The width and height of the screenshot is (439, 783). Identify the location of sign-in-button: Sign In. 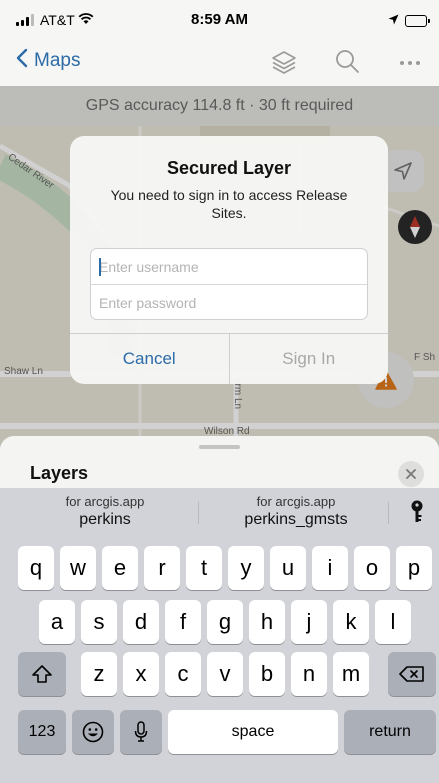
(309, 359).